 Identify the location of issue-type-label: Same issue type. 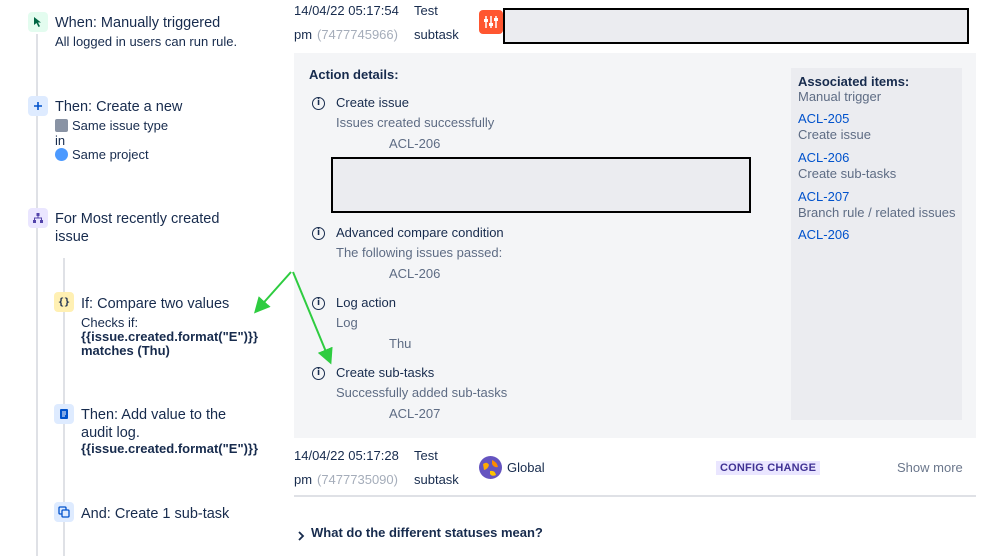
(120, 125).